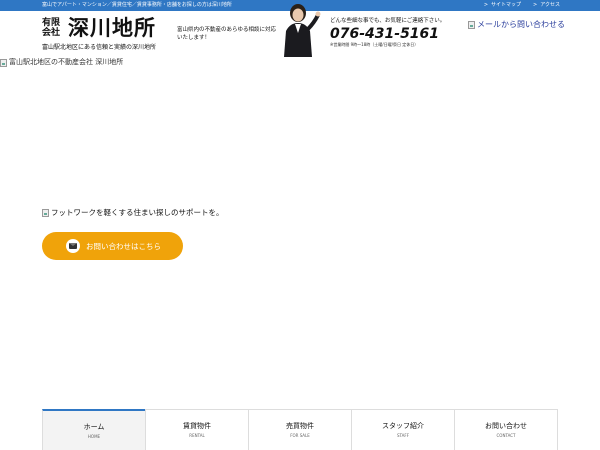  What do you see at coordinates (112, 27) in the screenshot?
I see `logo-company-name: 深川地所` at bounding box center [112, 27].